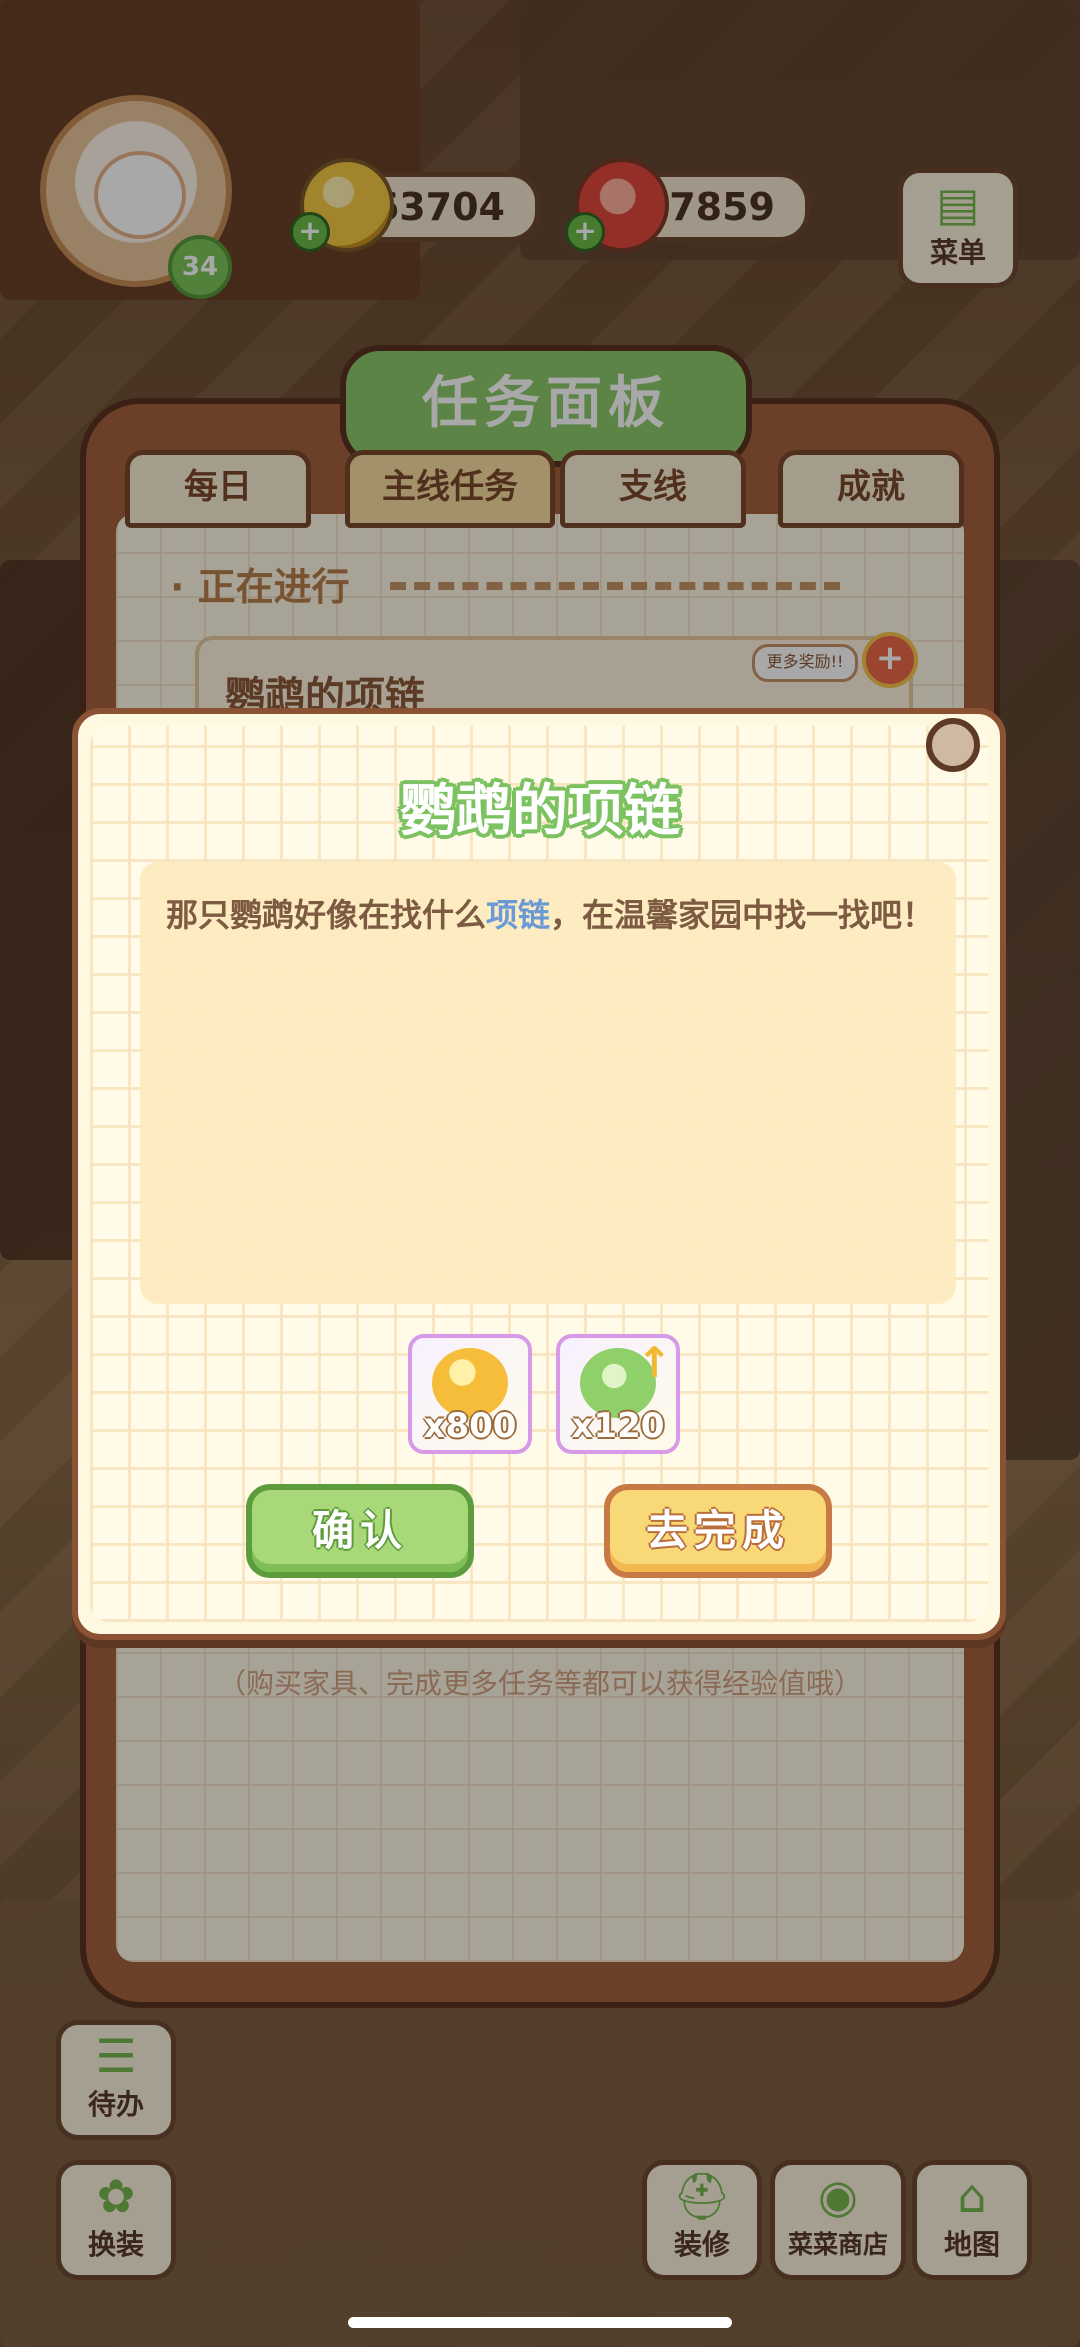 This screenshot has width=1080, height=2347. Describe the element at coordinates (654, 1362) in the screenshot. I see `arrow-up-icon: ↑` at that location.